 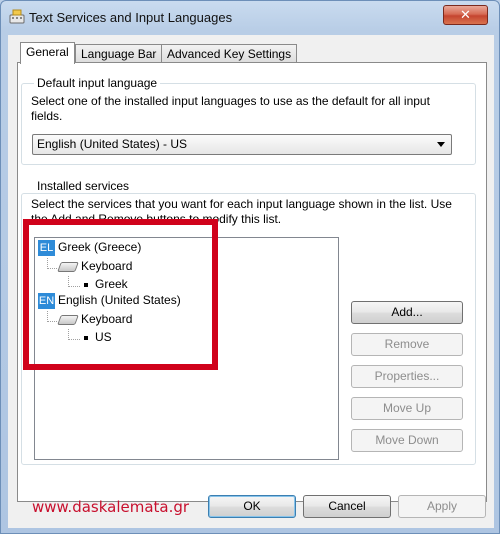 What do you see at coordinates (83, 186) in the screenshot?
I see `installed-services-legend: Installed services` at bounding box center [83, 186].